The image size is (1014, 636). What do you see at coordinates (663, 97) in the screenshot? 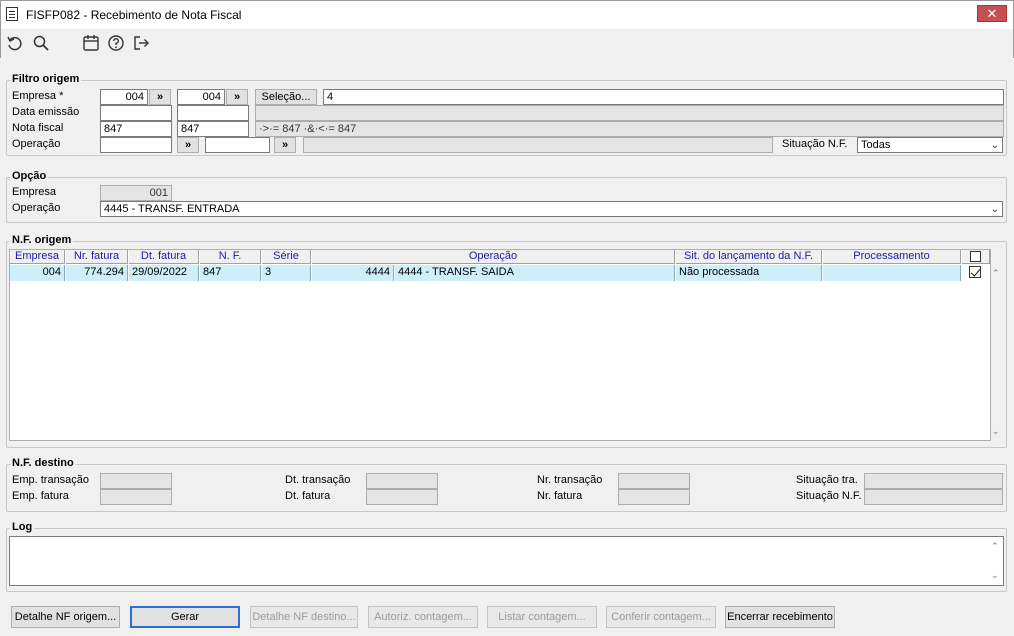
I see `selecao-input: 4` at bounding box center [663, 97].